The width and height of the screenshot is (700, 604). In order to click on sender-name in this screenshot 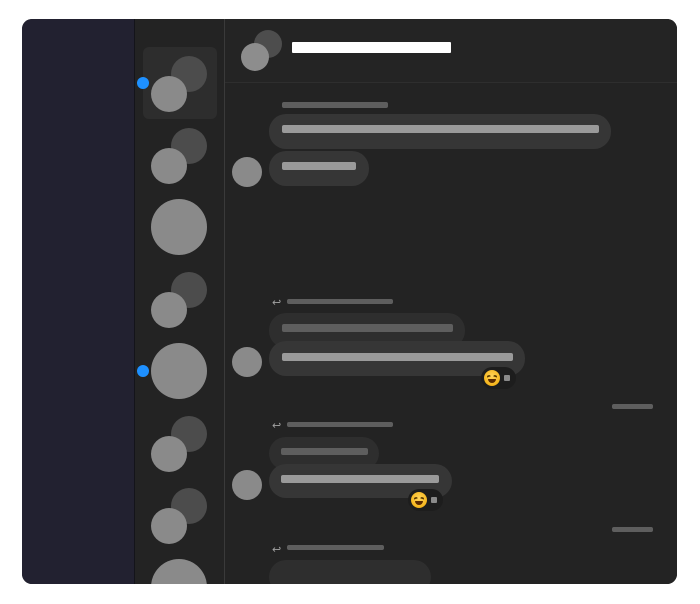, I will do `click(335, 105)`.